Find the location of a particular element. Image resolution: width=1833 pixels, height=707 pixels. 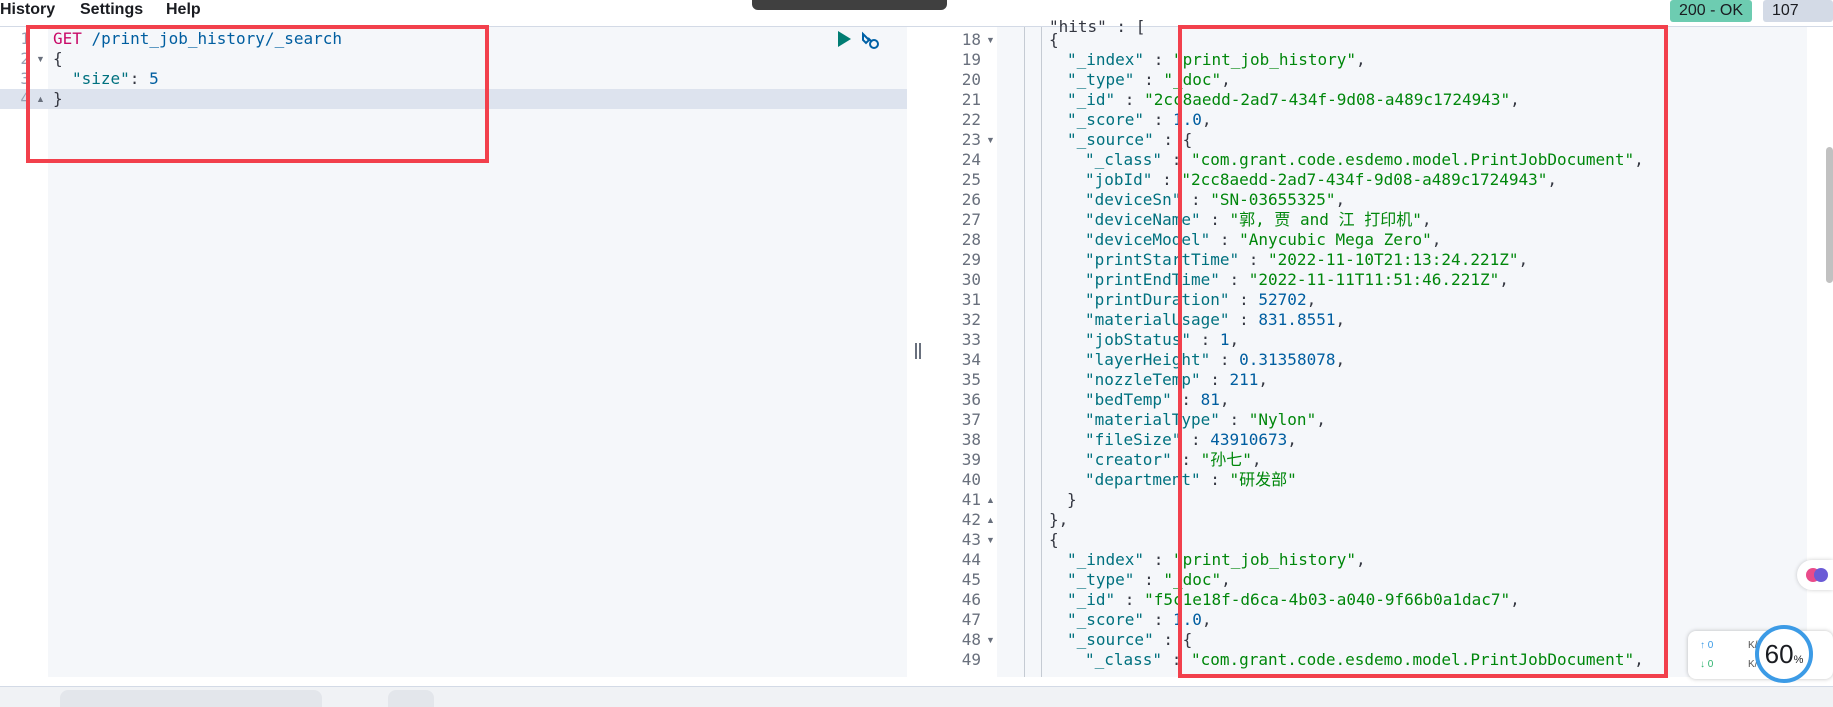

line-number: 35 is located at coordinates (971, 379).